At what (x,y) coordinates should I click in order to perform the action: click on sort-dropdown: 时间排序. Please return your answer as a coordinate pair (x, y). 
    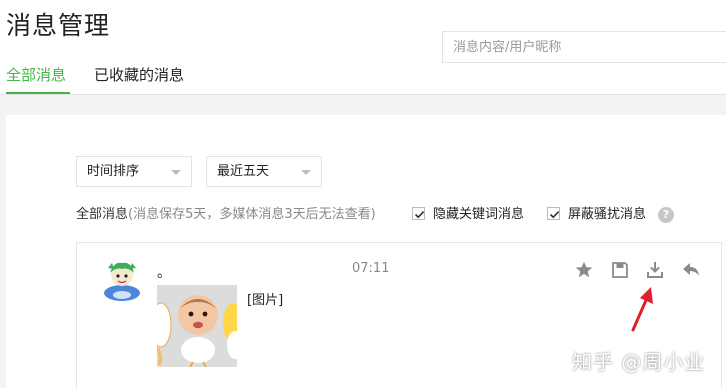
    Looking at the image, I should click on (134, 171).